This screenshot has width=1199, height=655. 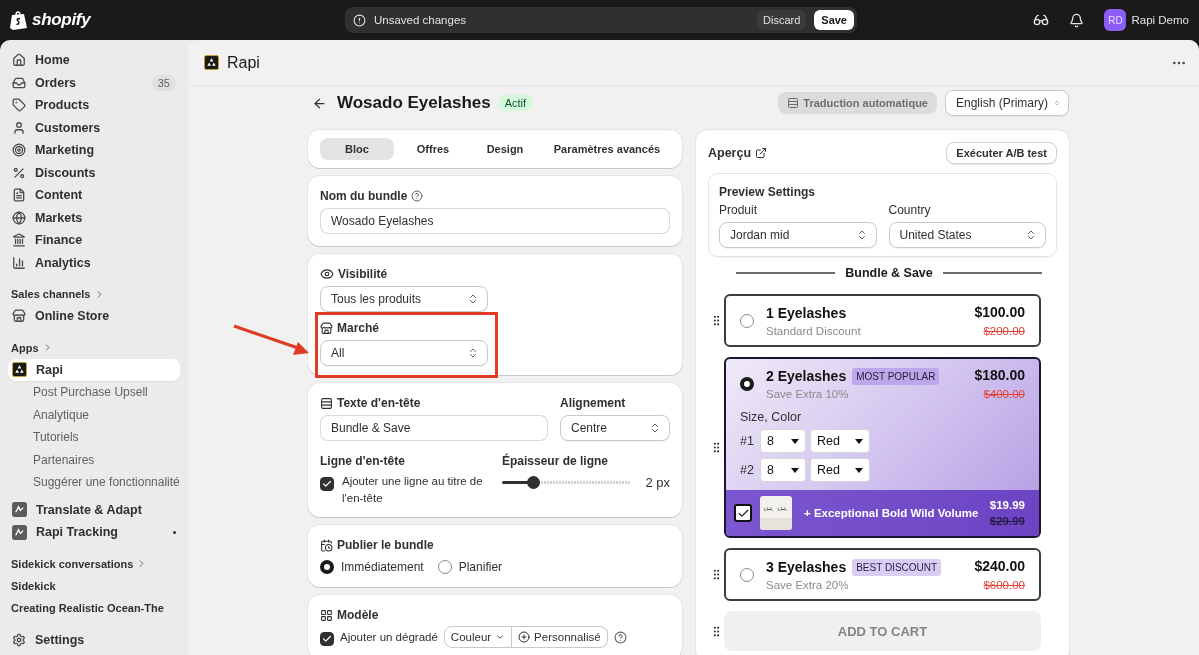 I want to click on offer-subtitle: Standard Discount, so click(x=814, y=331).